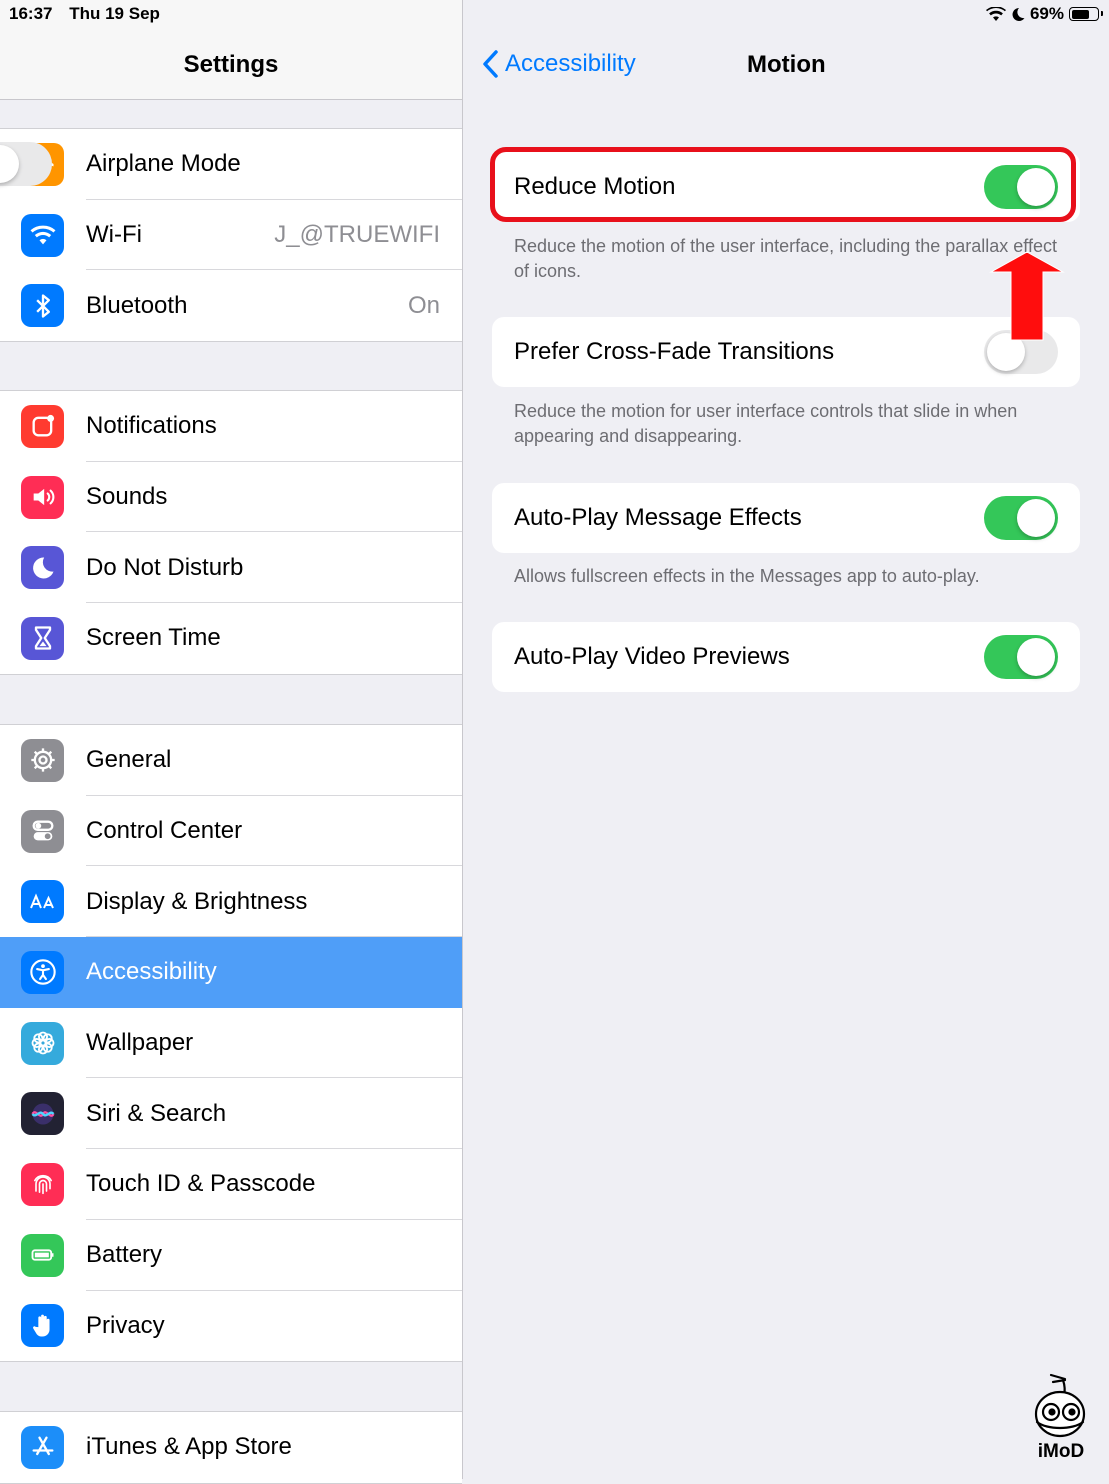 This screenshot has height=1484, width=1109. Describe the element at coordinates (114, 13) in the screenshot. I see `status-date: Thu 19 Sep` at that location.